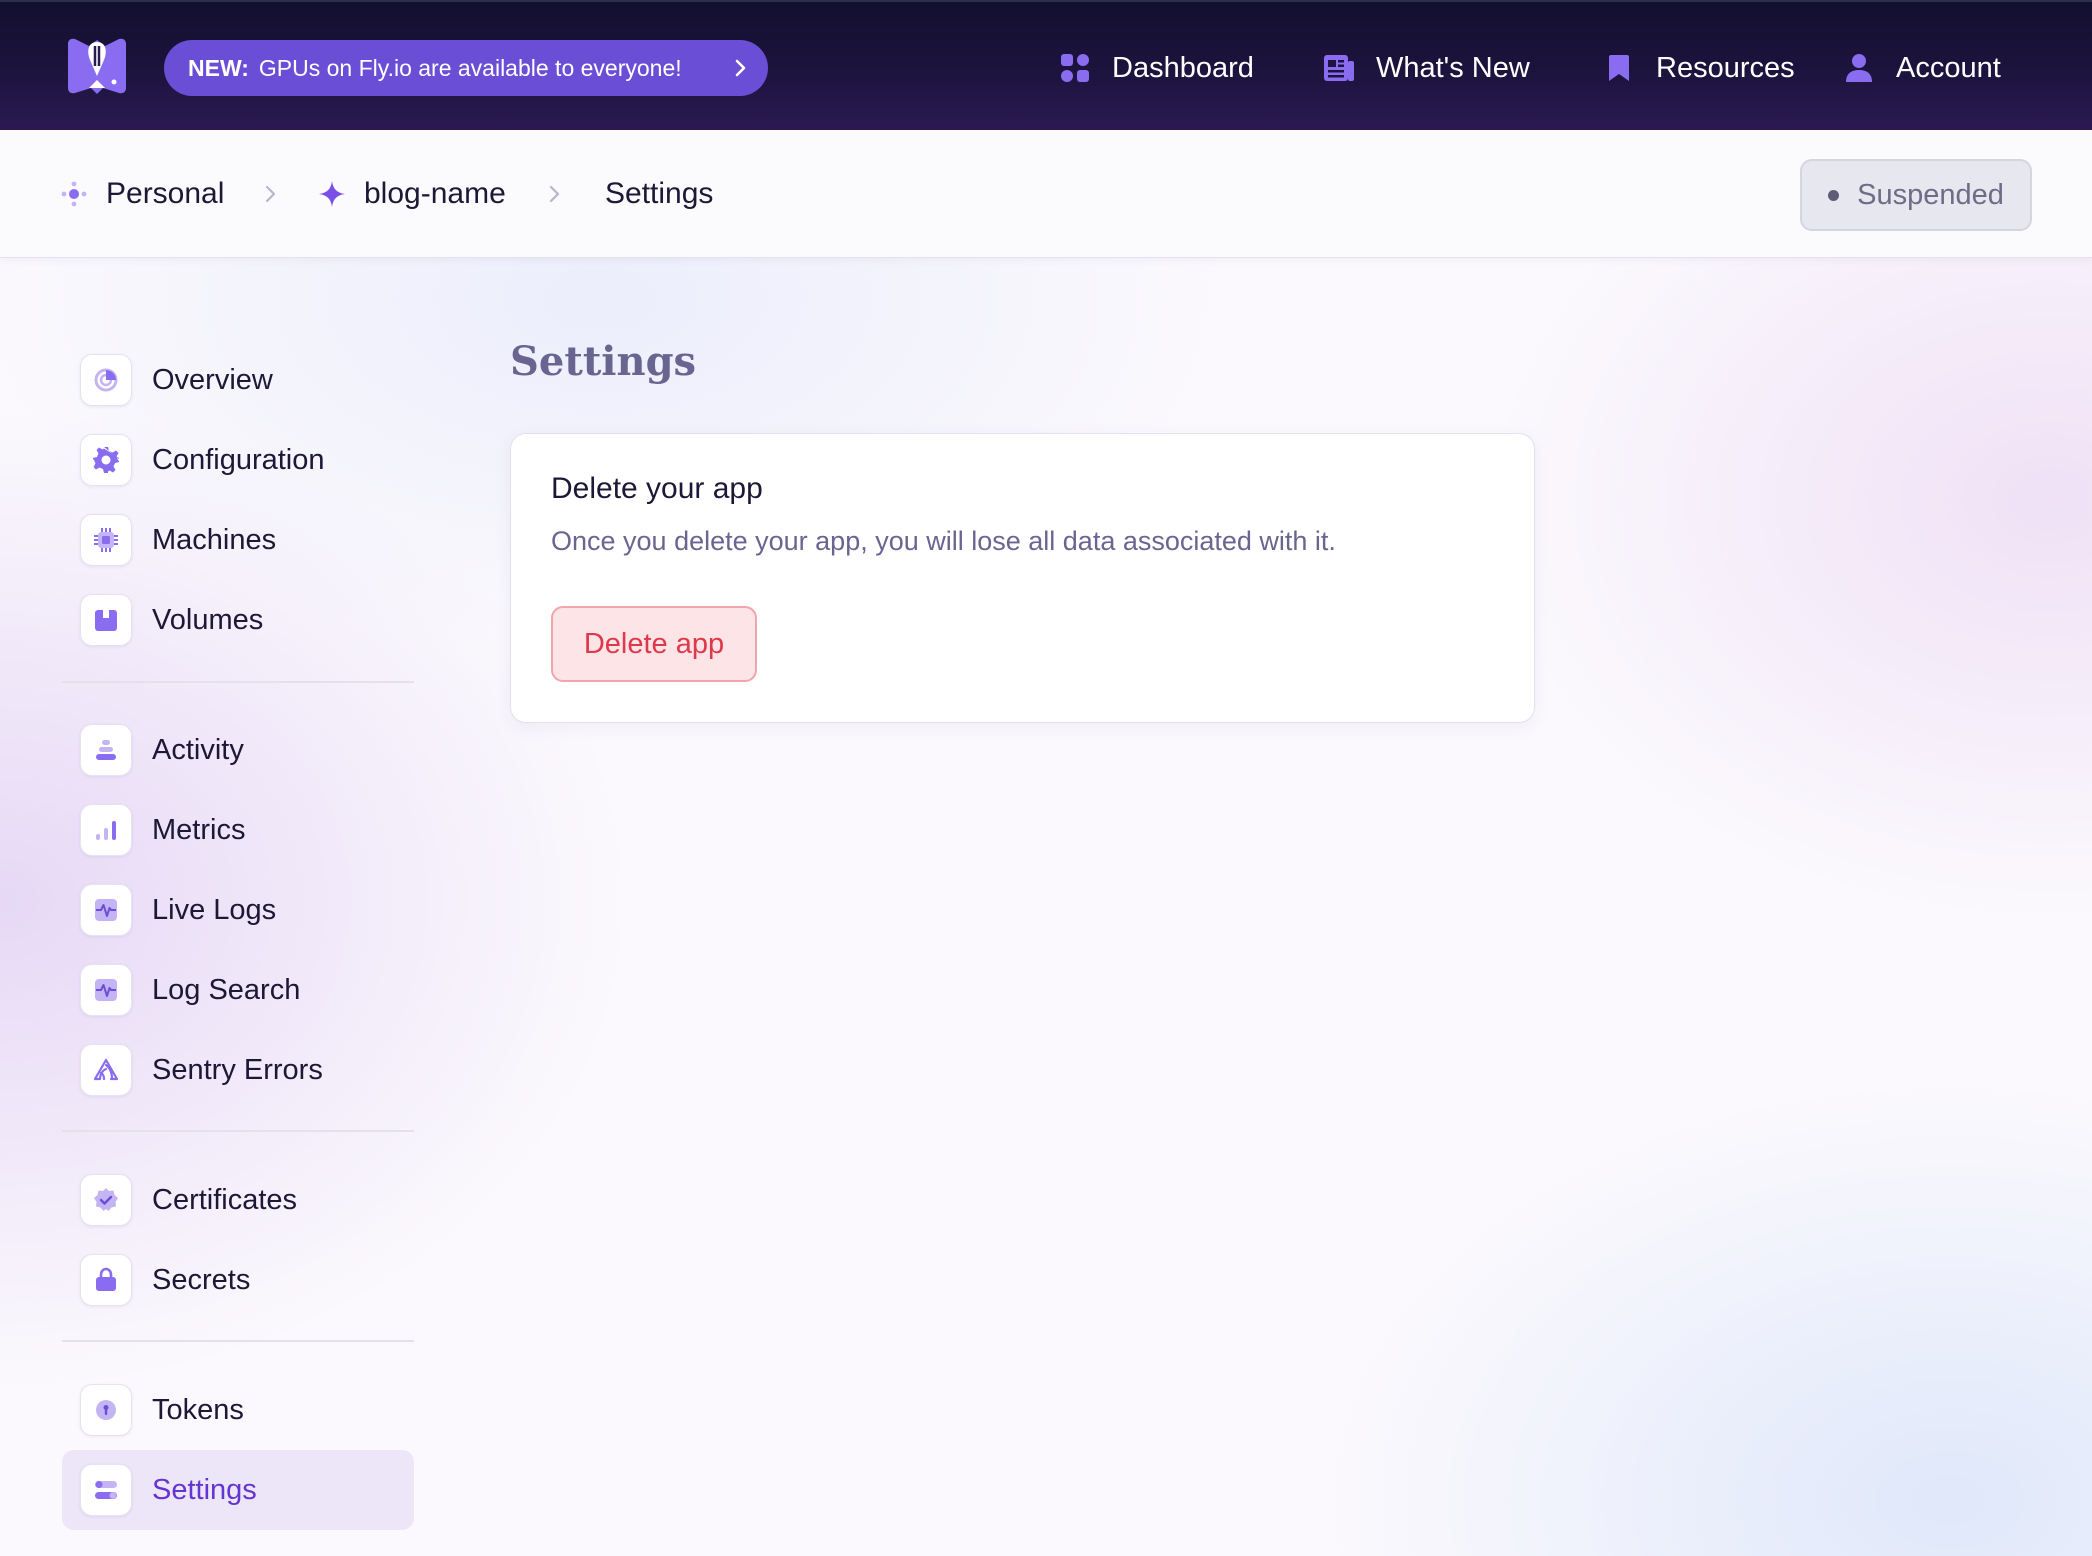 This screenshot has width=2092, height=1556. Describe the element at coordinates (165, 193) in the screenshot. I see `breadcrumb-personal-label: Personal` at that location.